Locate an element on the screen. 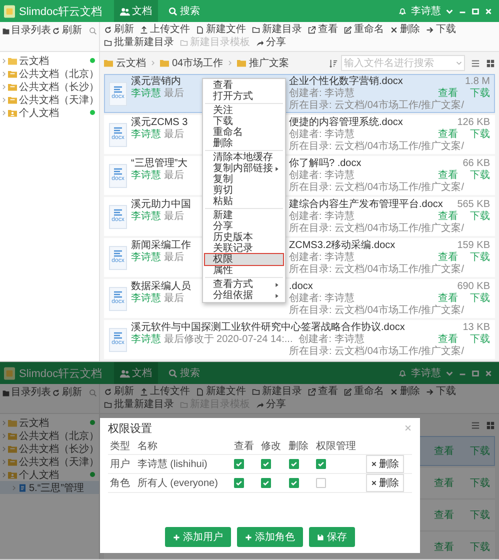 This screenshot has width=499, height=560. table-cell: 所有人 (everyone) is located at coordinates (183, 483).